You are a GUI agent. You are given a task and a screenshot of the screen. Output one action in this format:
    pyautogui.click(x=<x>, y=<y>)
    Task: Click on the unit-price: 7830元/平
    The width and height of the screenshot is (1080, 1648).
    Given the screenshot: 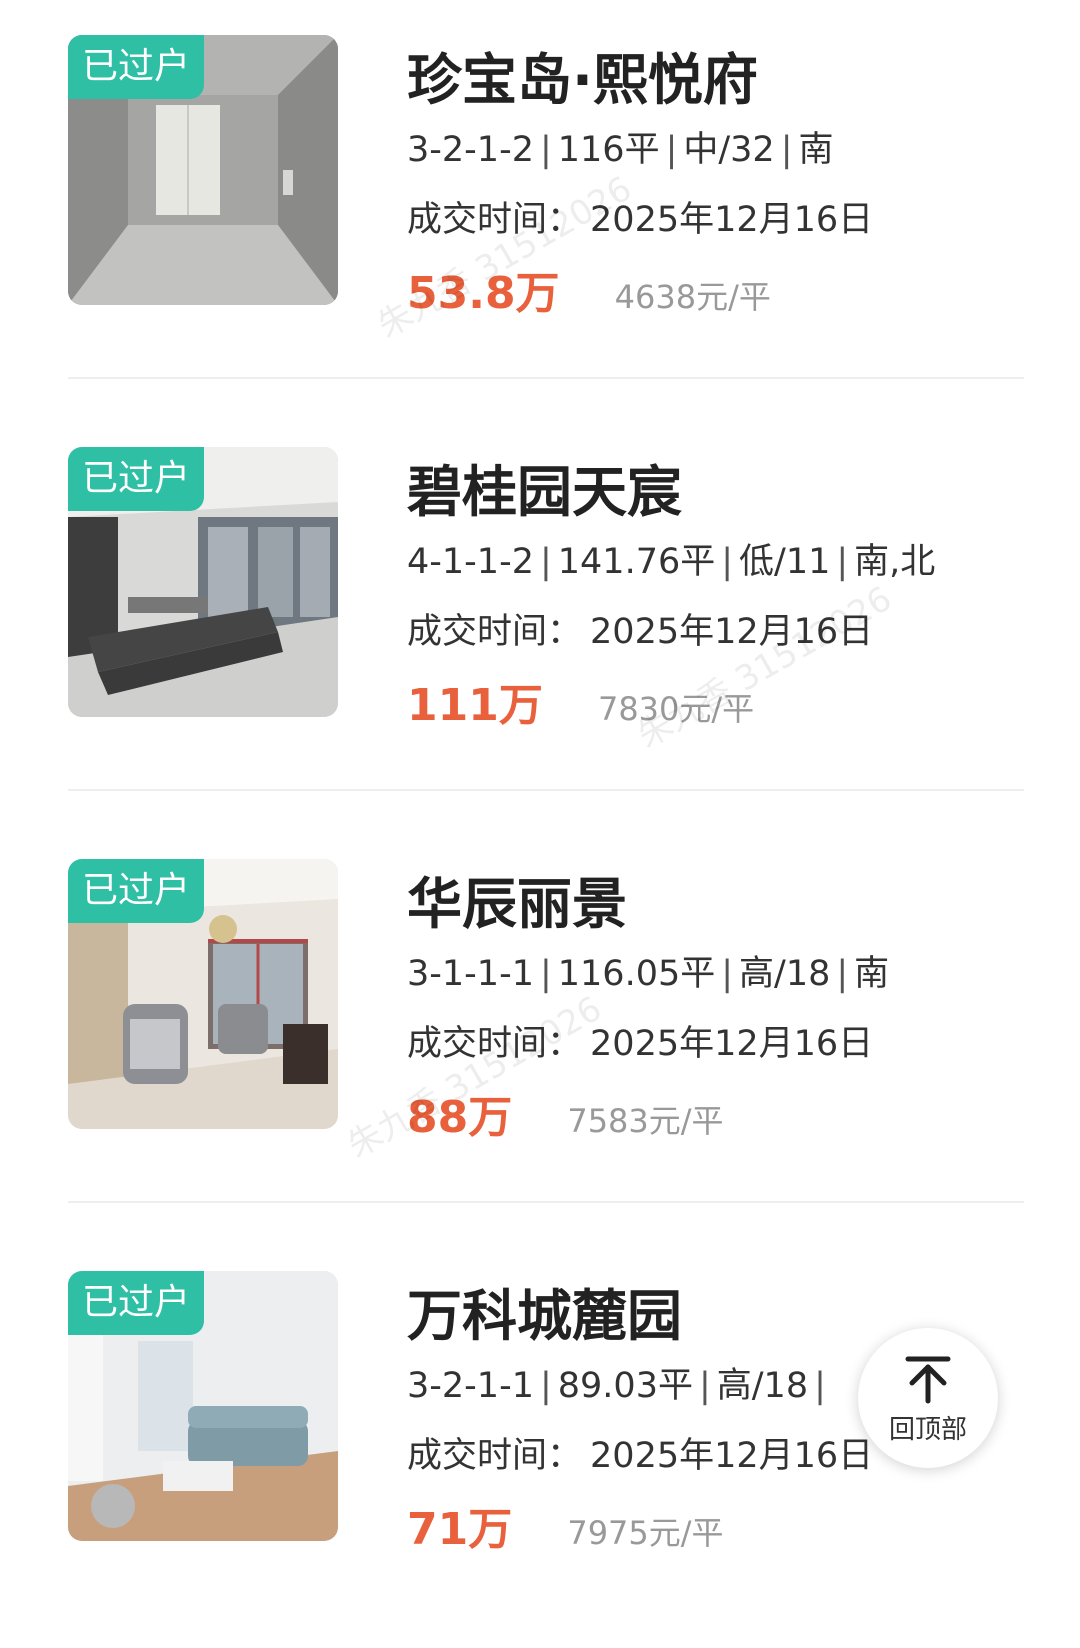 What is the action you would take?
    pyautogui.click(x=676, y=709)
    